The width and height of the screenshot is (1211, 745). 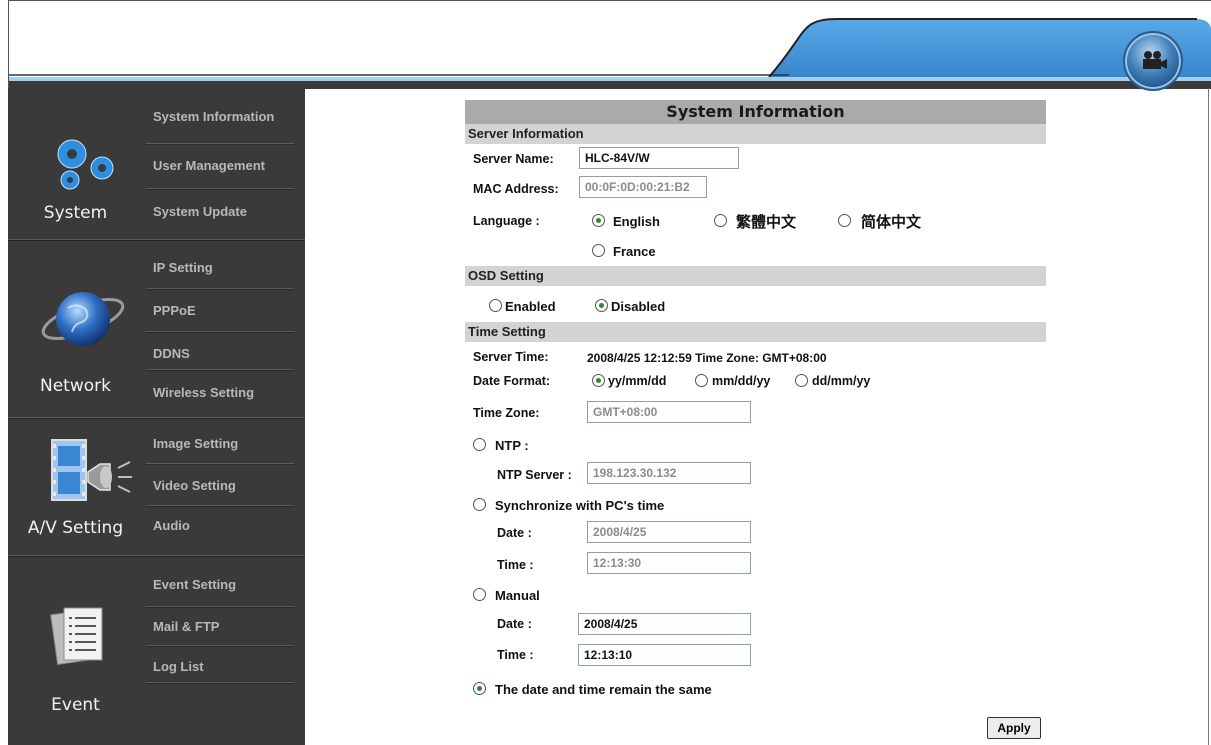 I want to click on osd-setting-header: OSD Setting, so click(x=755, y=276).